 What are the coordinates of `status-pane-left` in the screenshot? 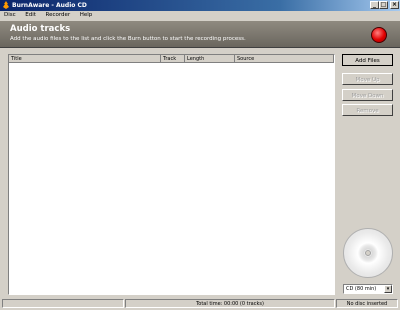 It's located at (63, 303).